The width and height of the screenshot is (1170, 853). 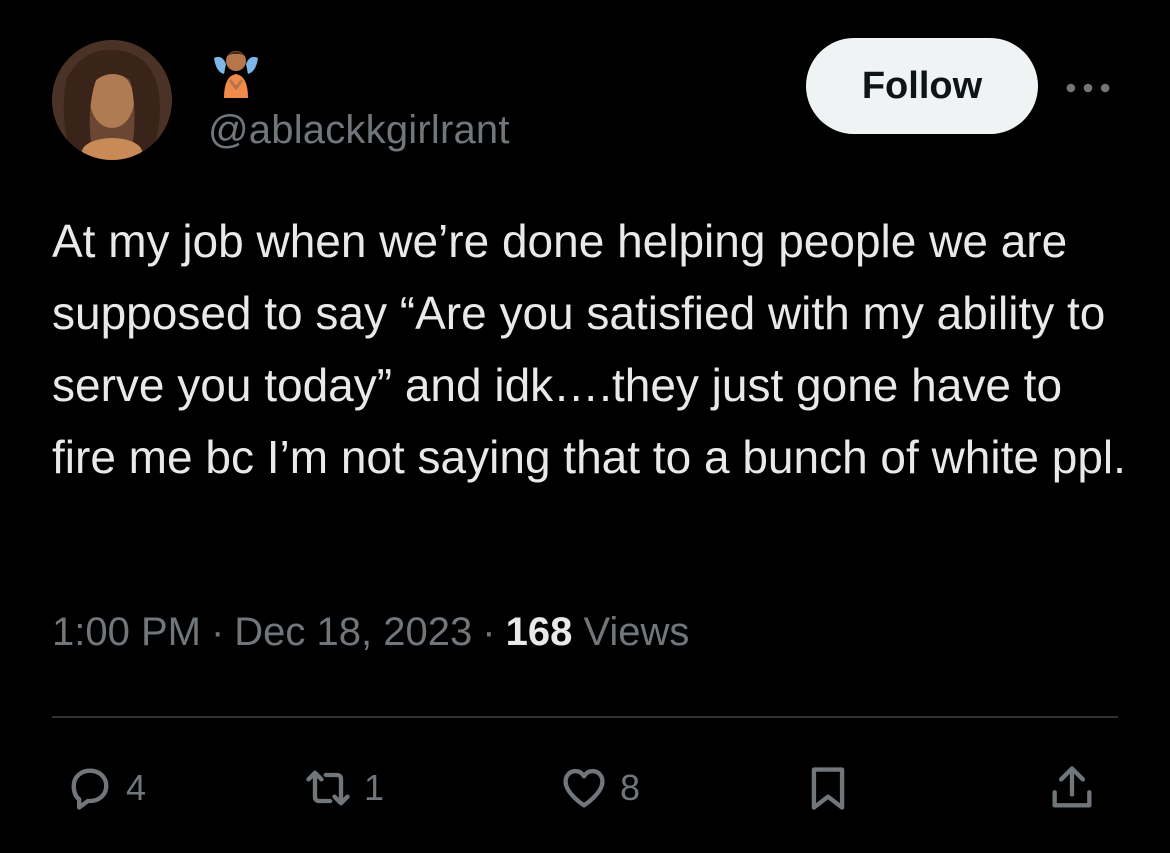 What do you see at coordinates (136, 787) in the screenshot?
I see `reply-count: 4` at bounding box center [136, 787].